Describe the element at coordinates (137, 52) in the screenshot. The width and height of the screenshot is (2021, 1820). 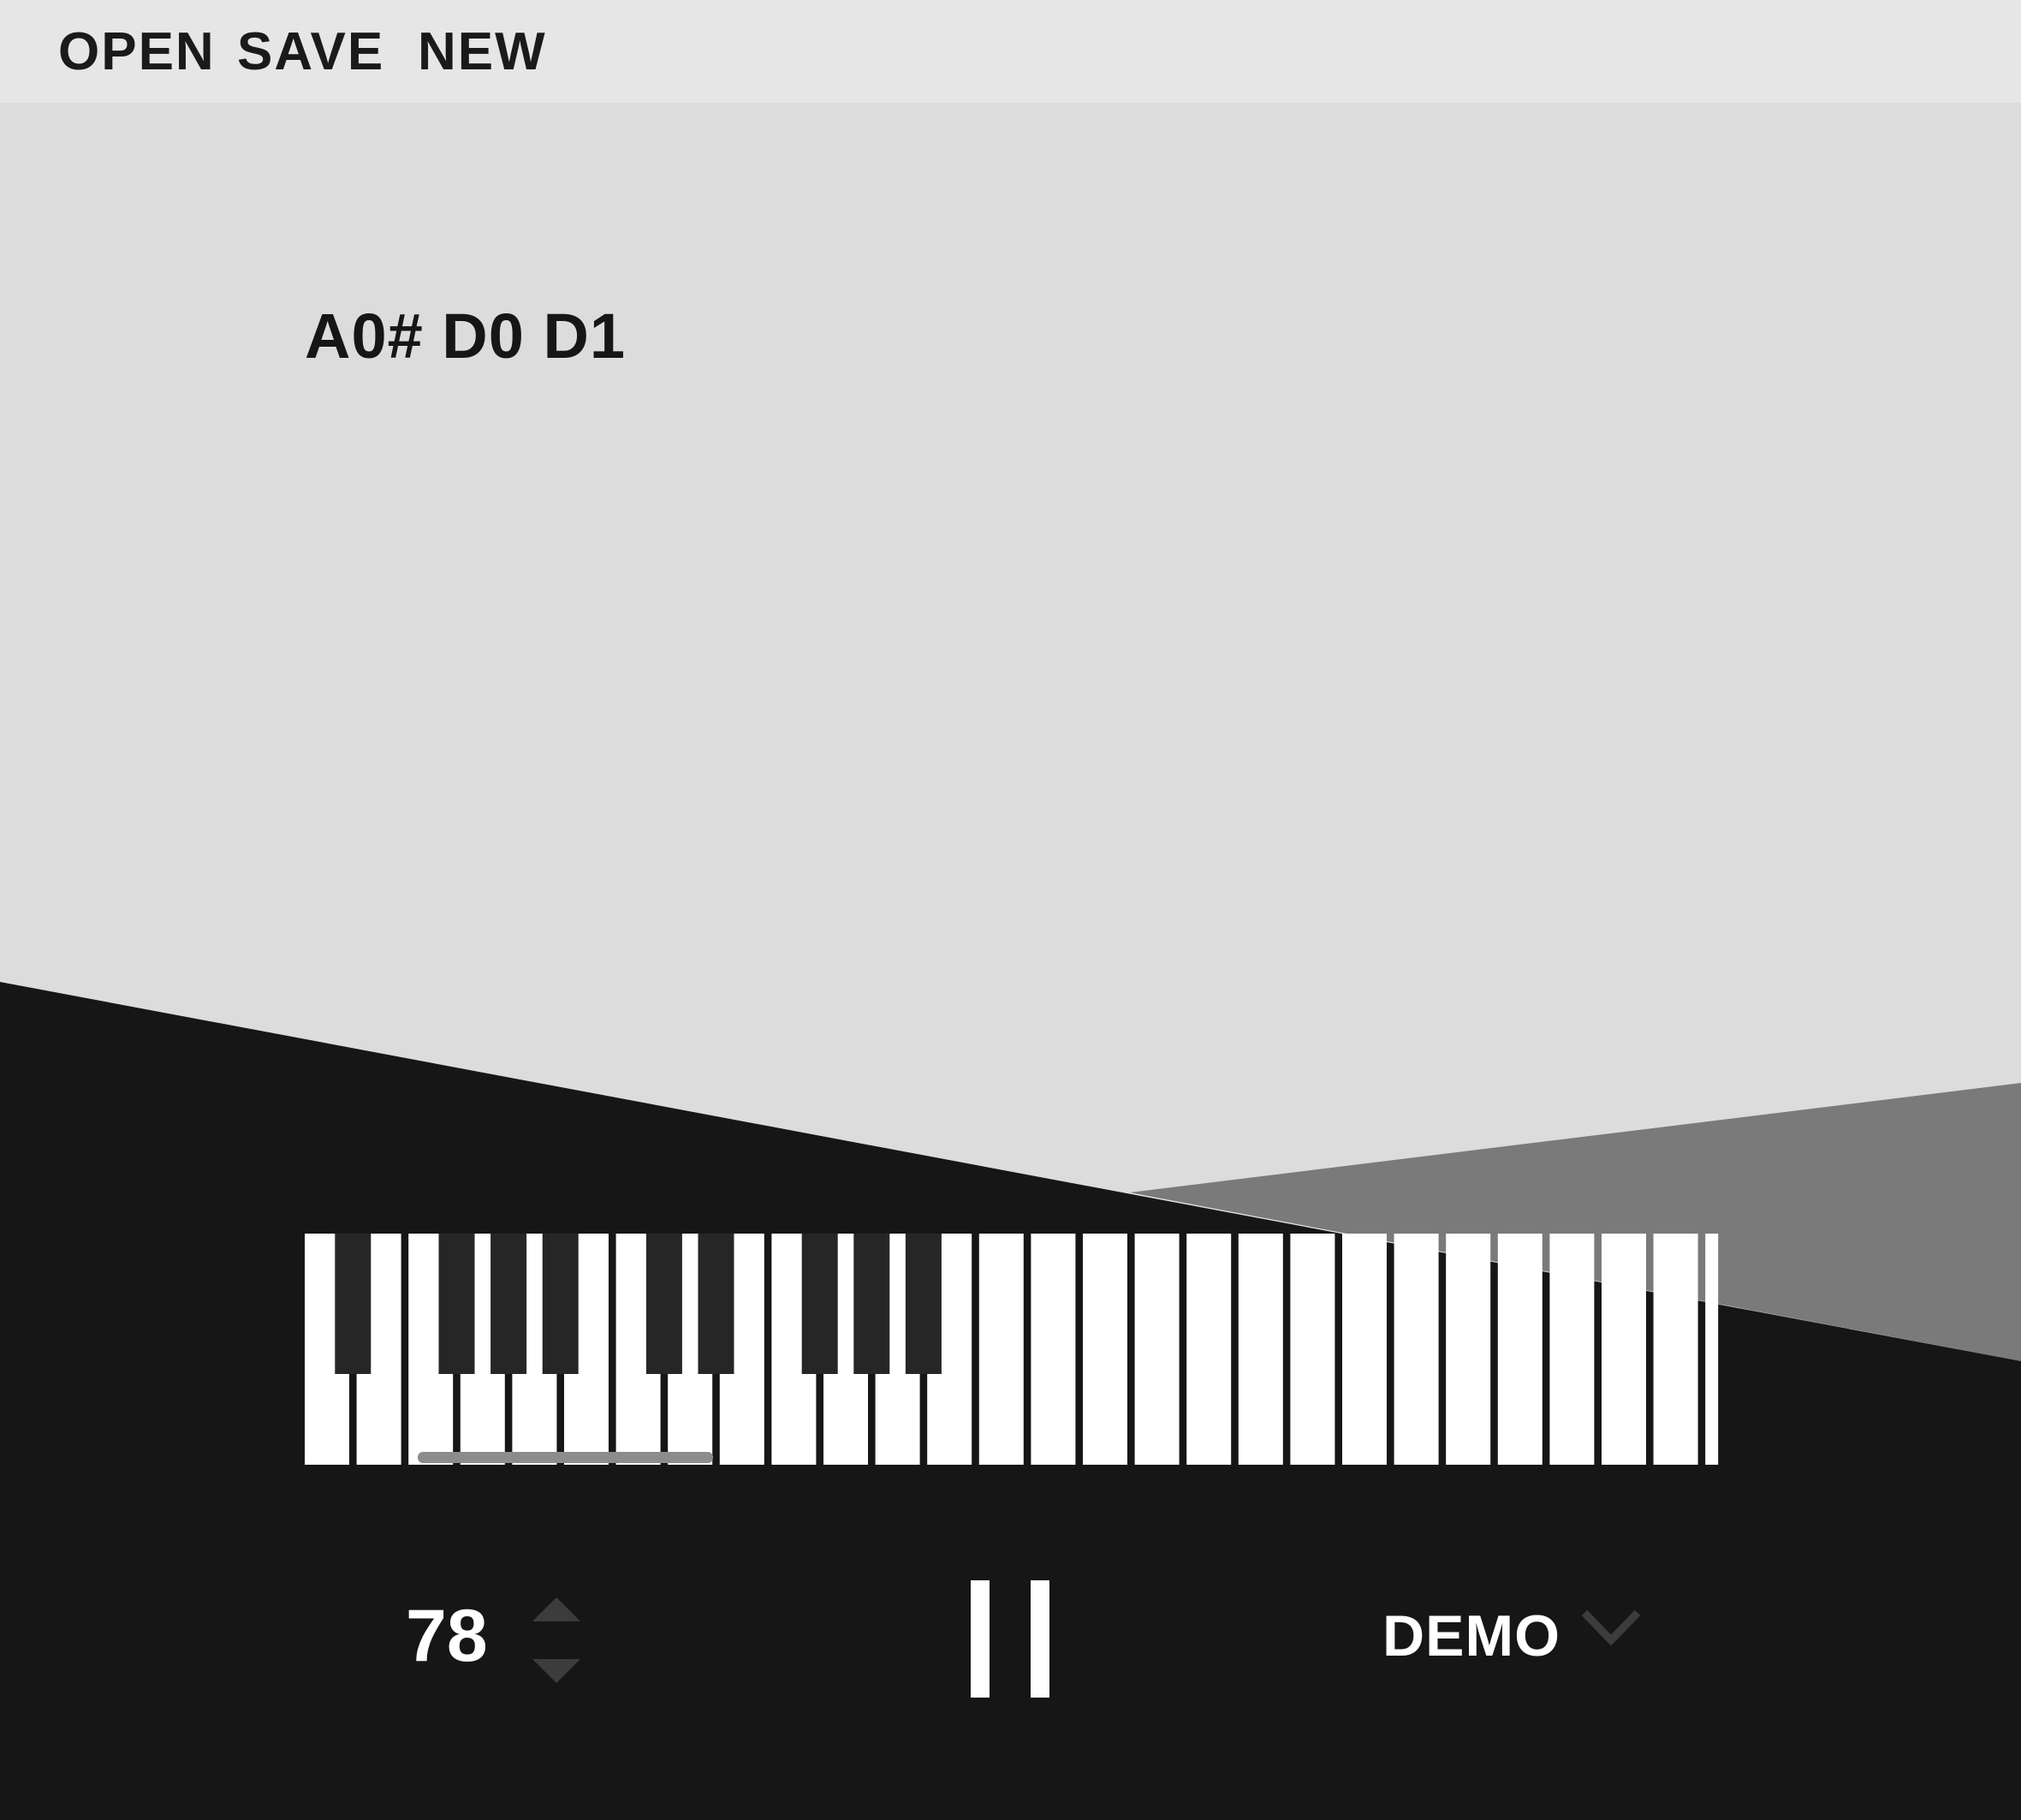
I see `open-button: OPEN` at that location.